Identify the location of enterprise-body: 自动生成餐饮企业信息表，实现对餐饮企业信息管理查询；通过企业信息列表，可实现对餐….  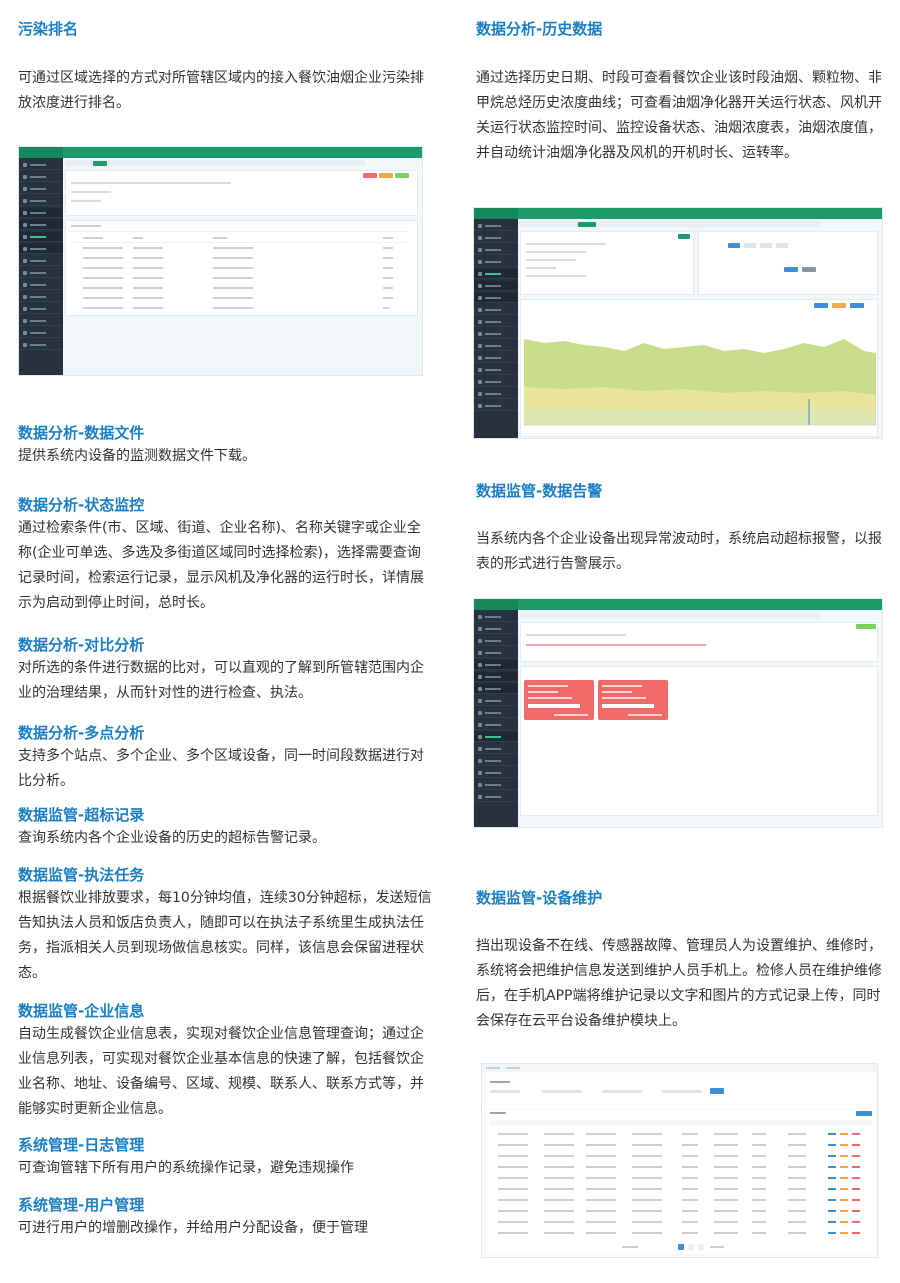
(221, 1071).